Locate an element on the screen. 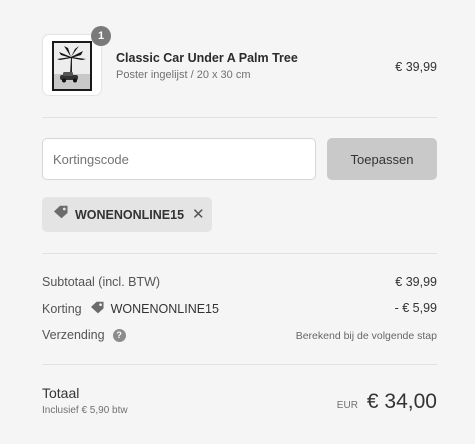 The height and width of the screenshot is (444, 475). discount-code-input is located at coordinates (179, 159).